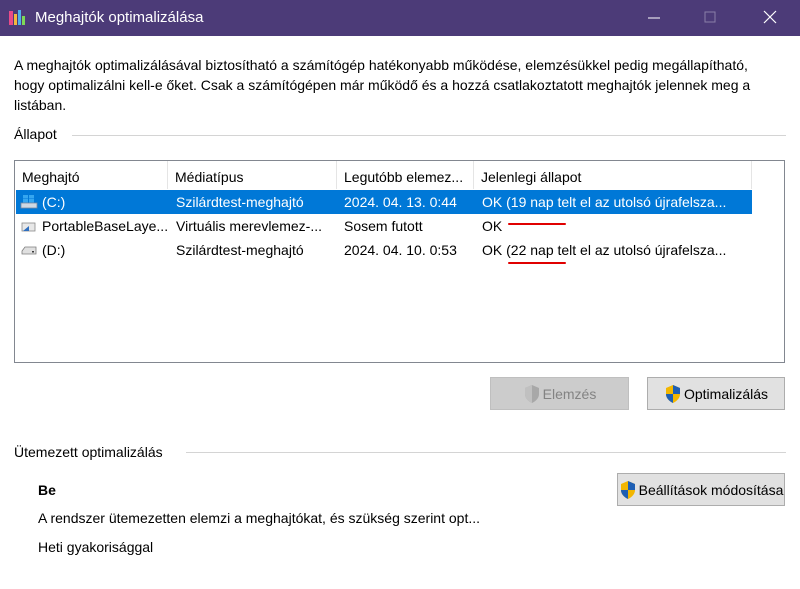  Describe the element at coordinates (400, 202) in the screenshot. I see `last-analyzed: 2024. 04. 13. 0:44` at that location.